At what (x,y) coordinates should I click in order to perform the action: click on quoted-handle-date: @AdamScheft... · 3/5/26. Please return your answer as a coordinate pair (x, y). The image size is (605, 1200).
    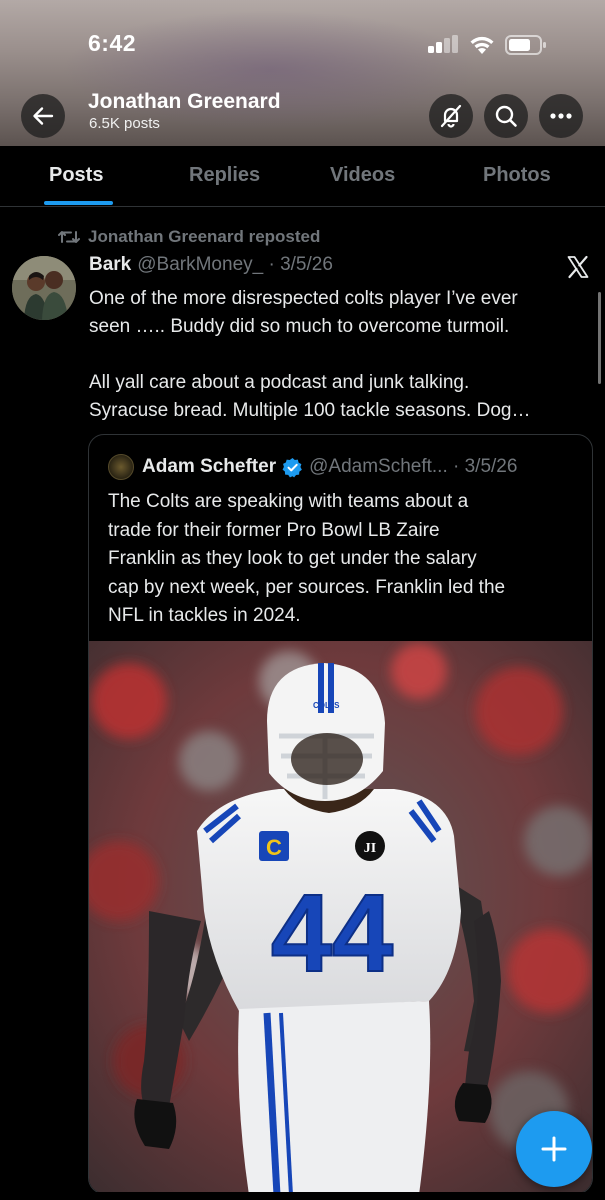
    Looking at the image, I should click on (413, 466).